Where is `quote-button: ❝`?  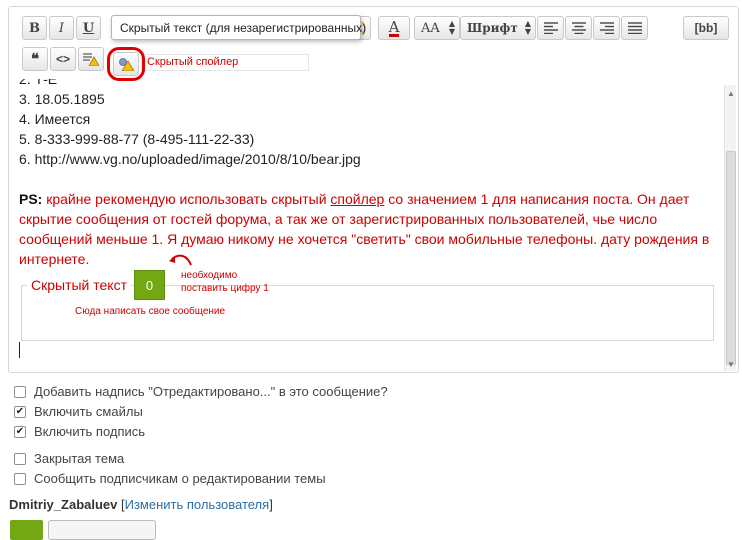 quote-button: ❝ is located at coordinates (35, 59).